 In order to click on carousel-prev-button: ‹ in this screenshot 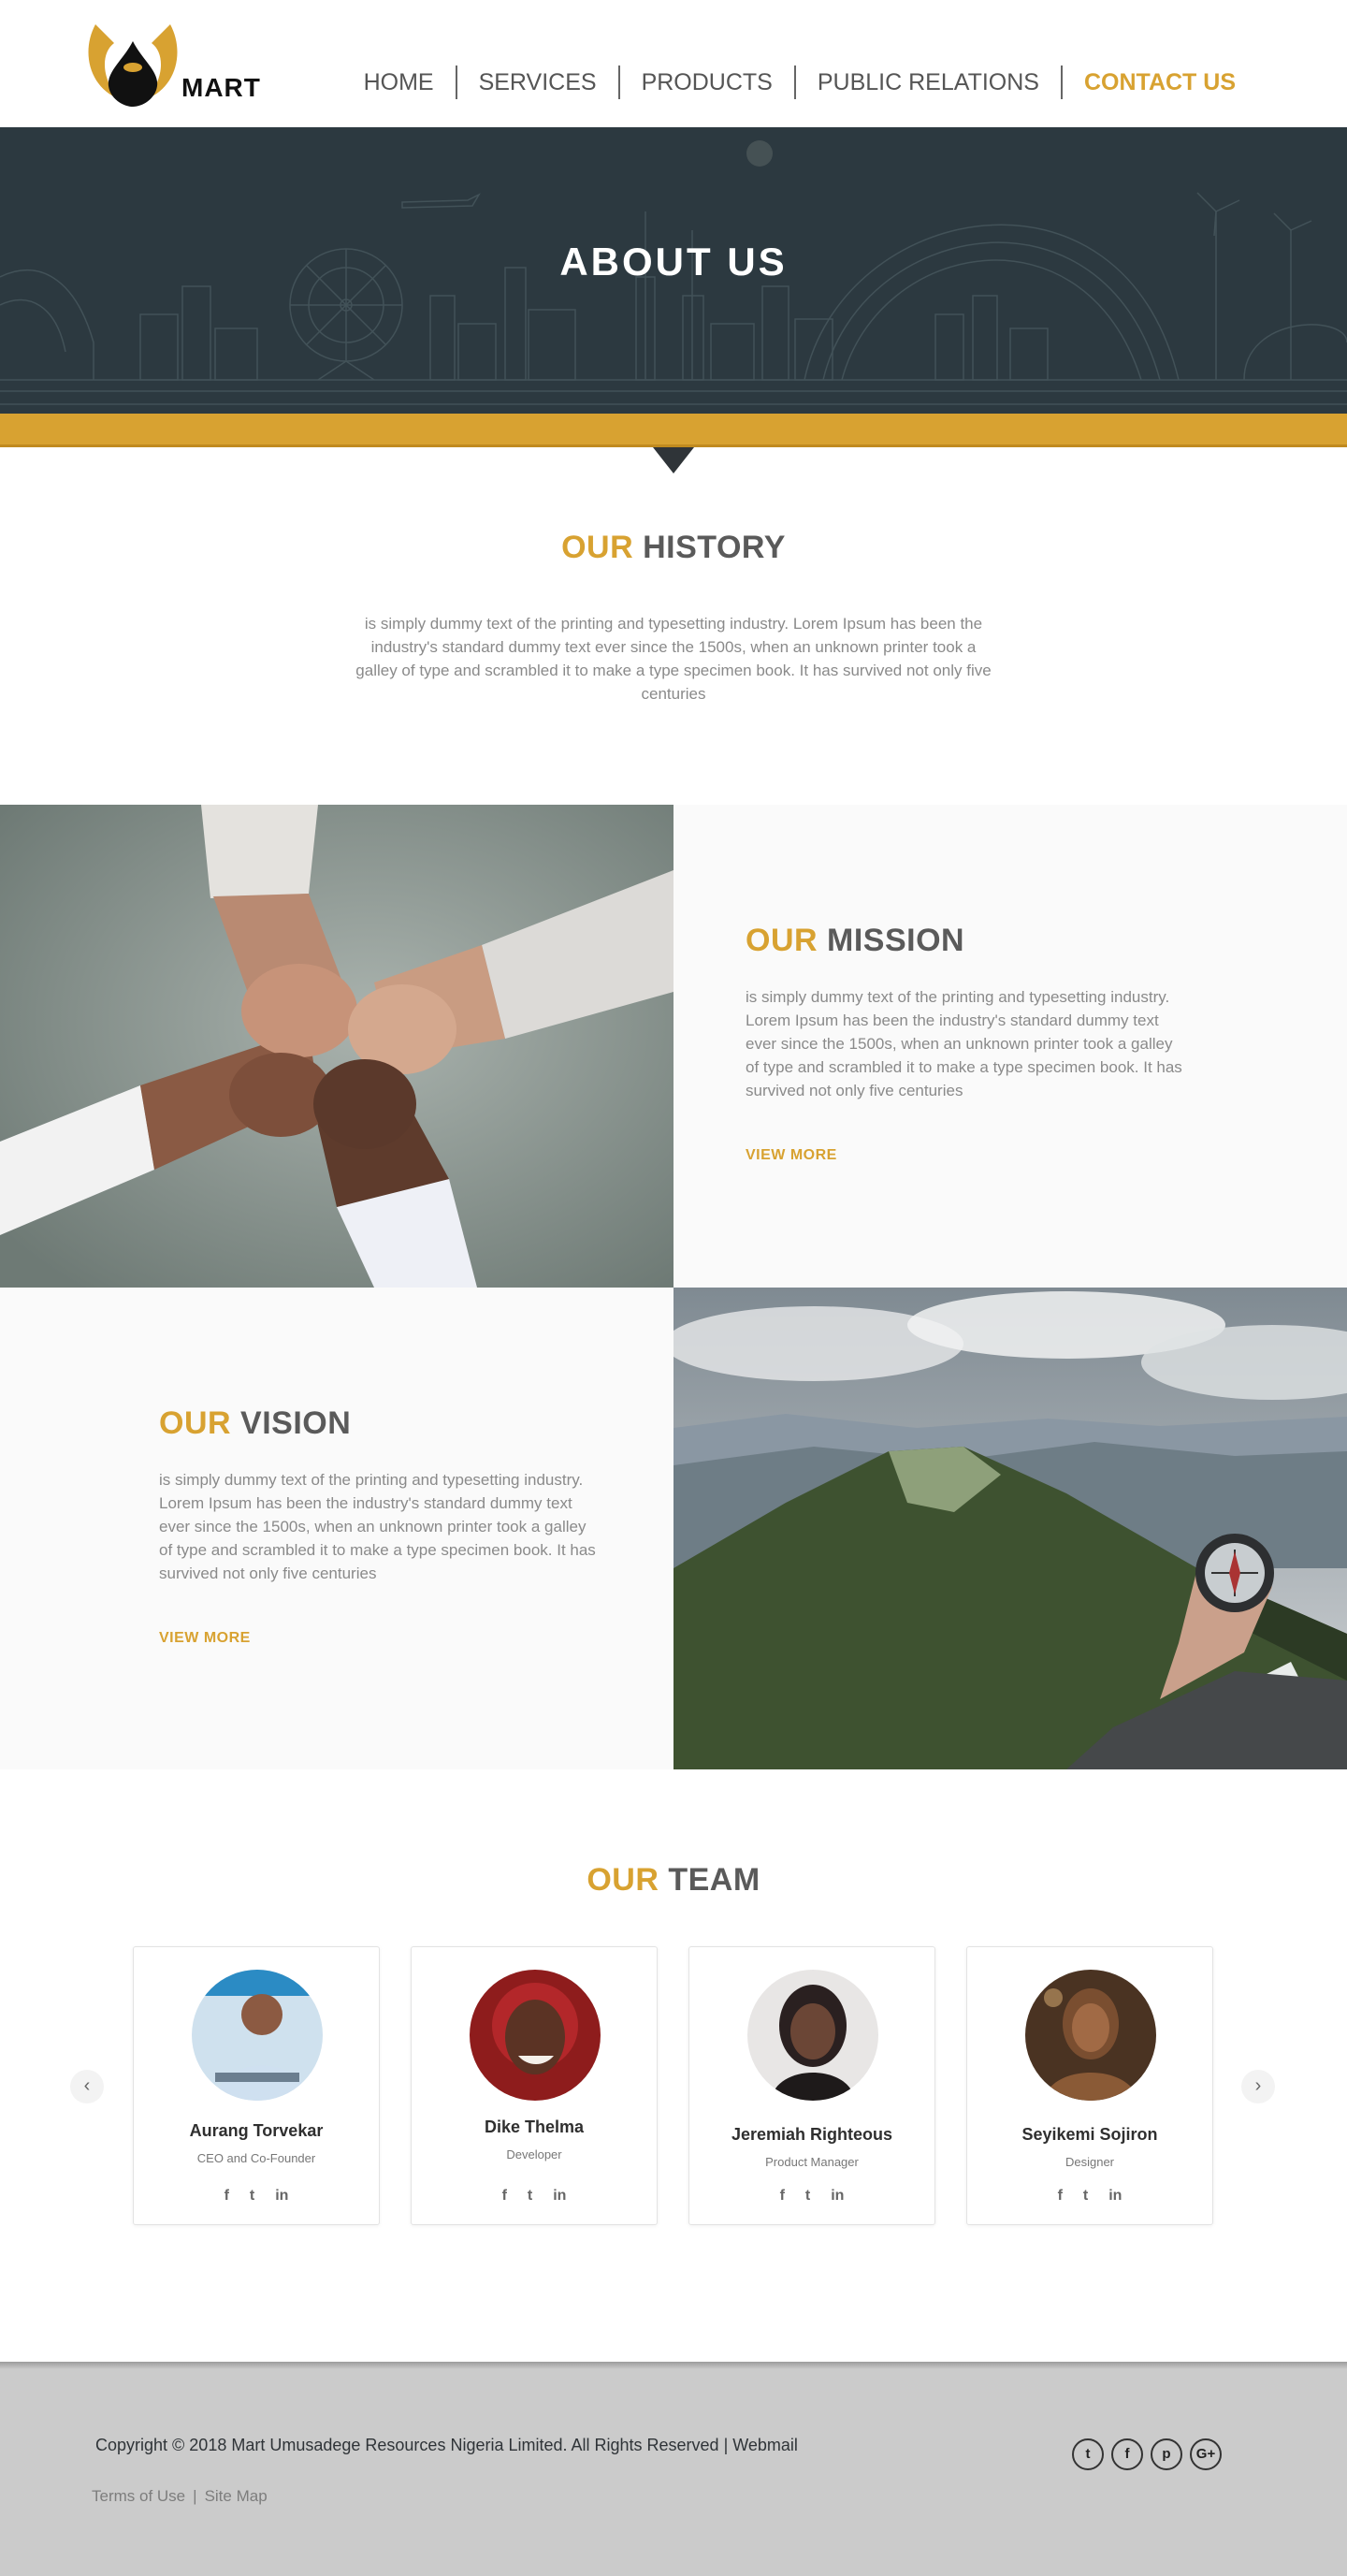, I will do `click(87, 2086)`.